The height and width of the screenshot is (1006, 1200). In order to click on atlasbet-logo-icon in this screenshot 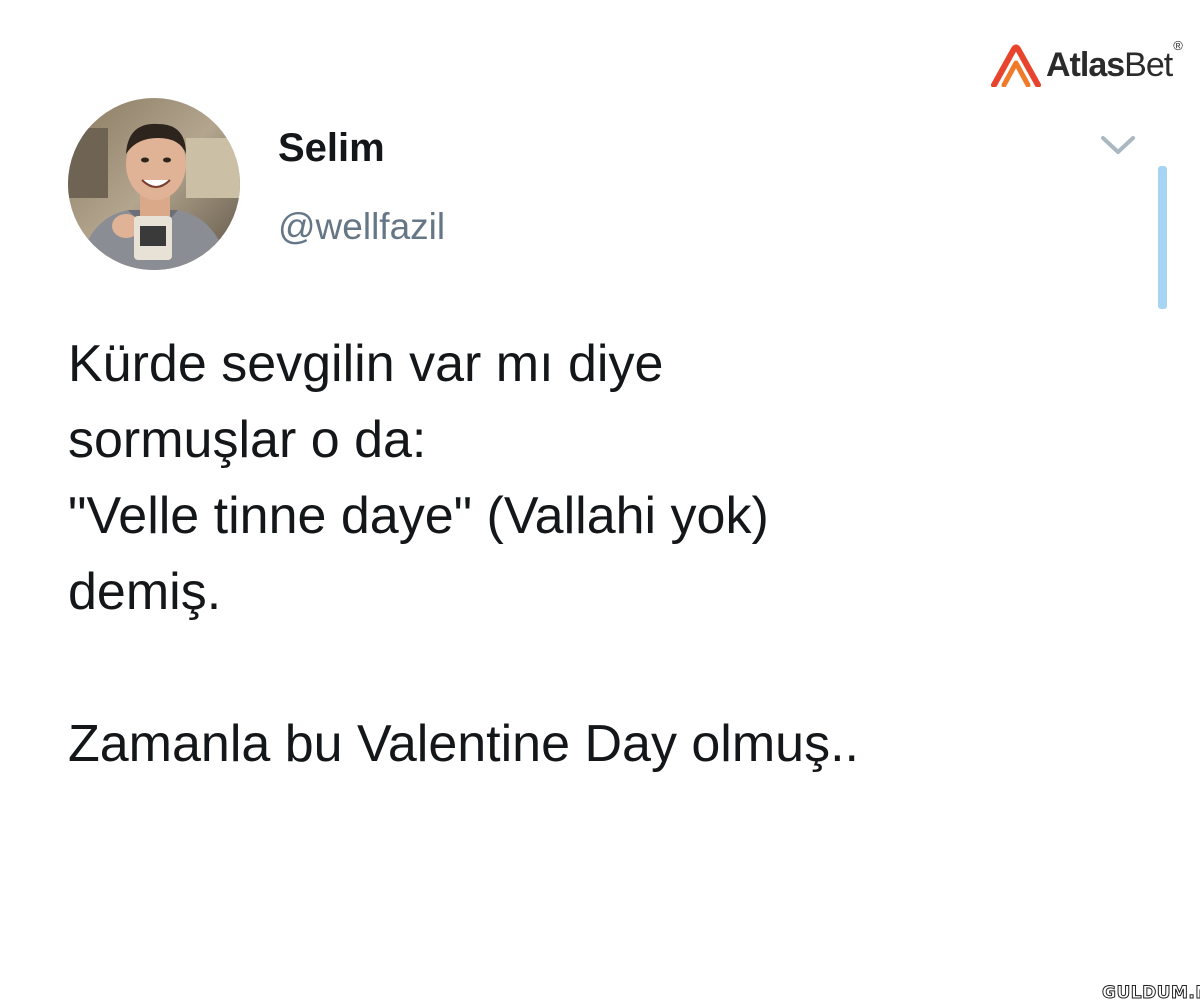, I will do `click(1016, 65)`.